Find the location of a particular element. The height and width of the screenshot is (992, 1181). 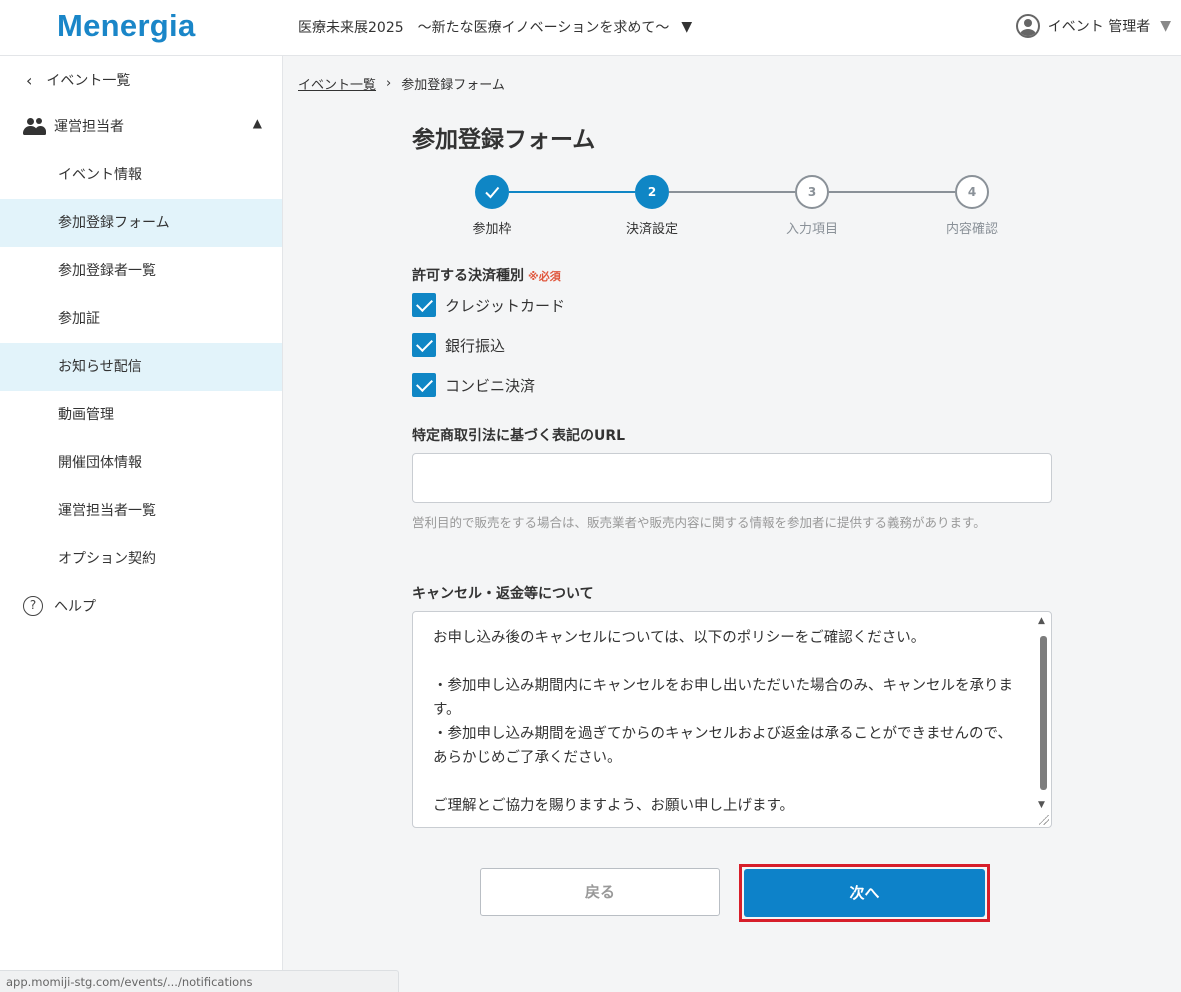

sidebar-item: 参加証 is located at coordinates (141, 319).